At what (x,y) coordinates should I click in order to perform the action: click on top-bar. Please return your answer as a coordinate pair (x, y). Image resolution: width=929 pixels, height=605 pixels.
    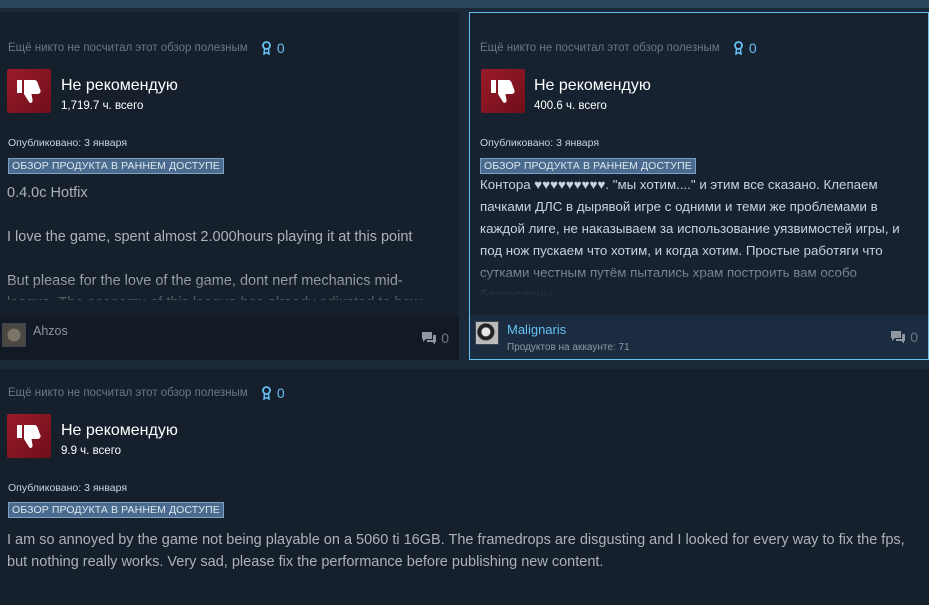
    Looking at the image, I should click on (464, 4).